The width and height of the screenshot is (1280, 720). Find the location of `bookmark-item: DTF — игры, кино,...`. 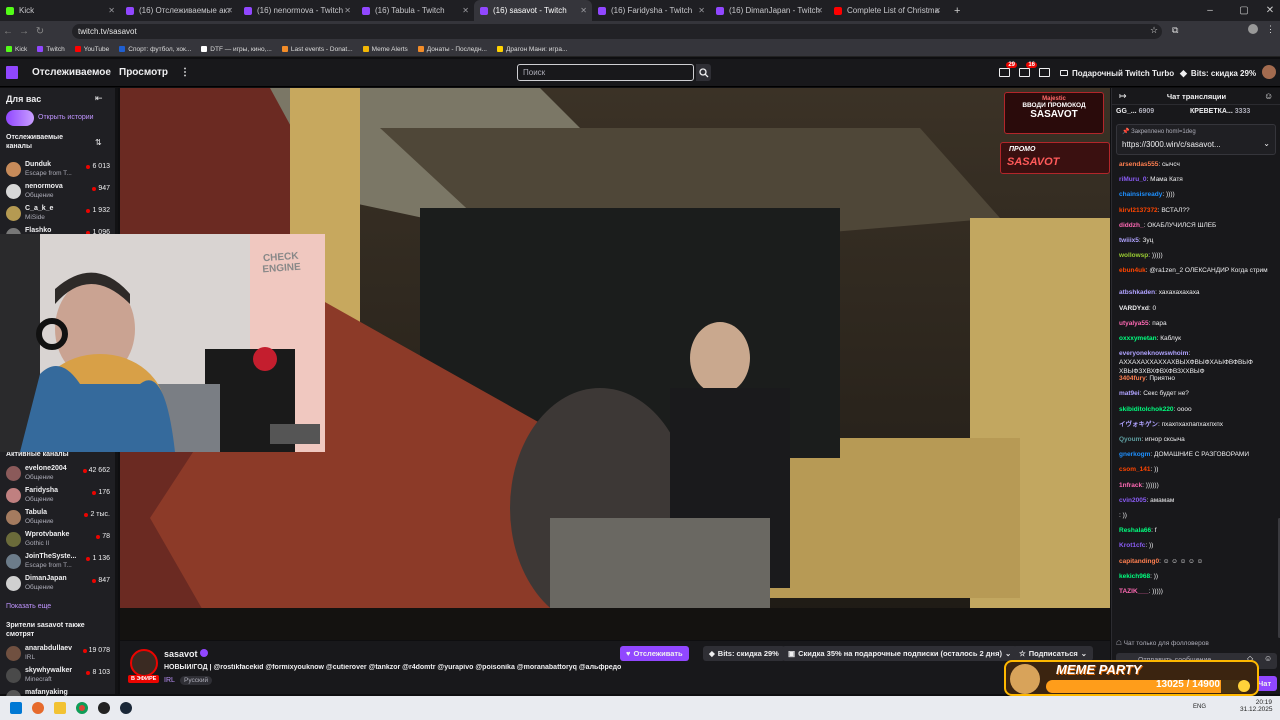

bookmark-item: DTF — игры, кино,... is located at coordinates (236, 49).